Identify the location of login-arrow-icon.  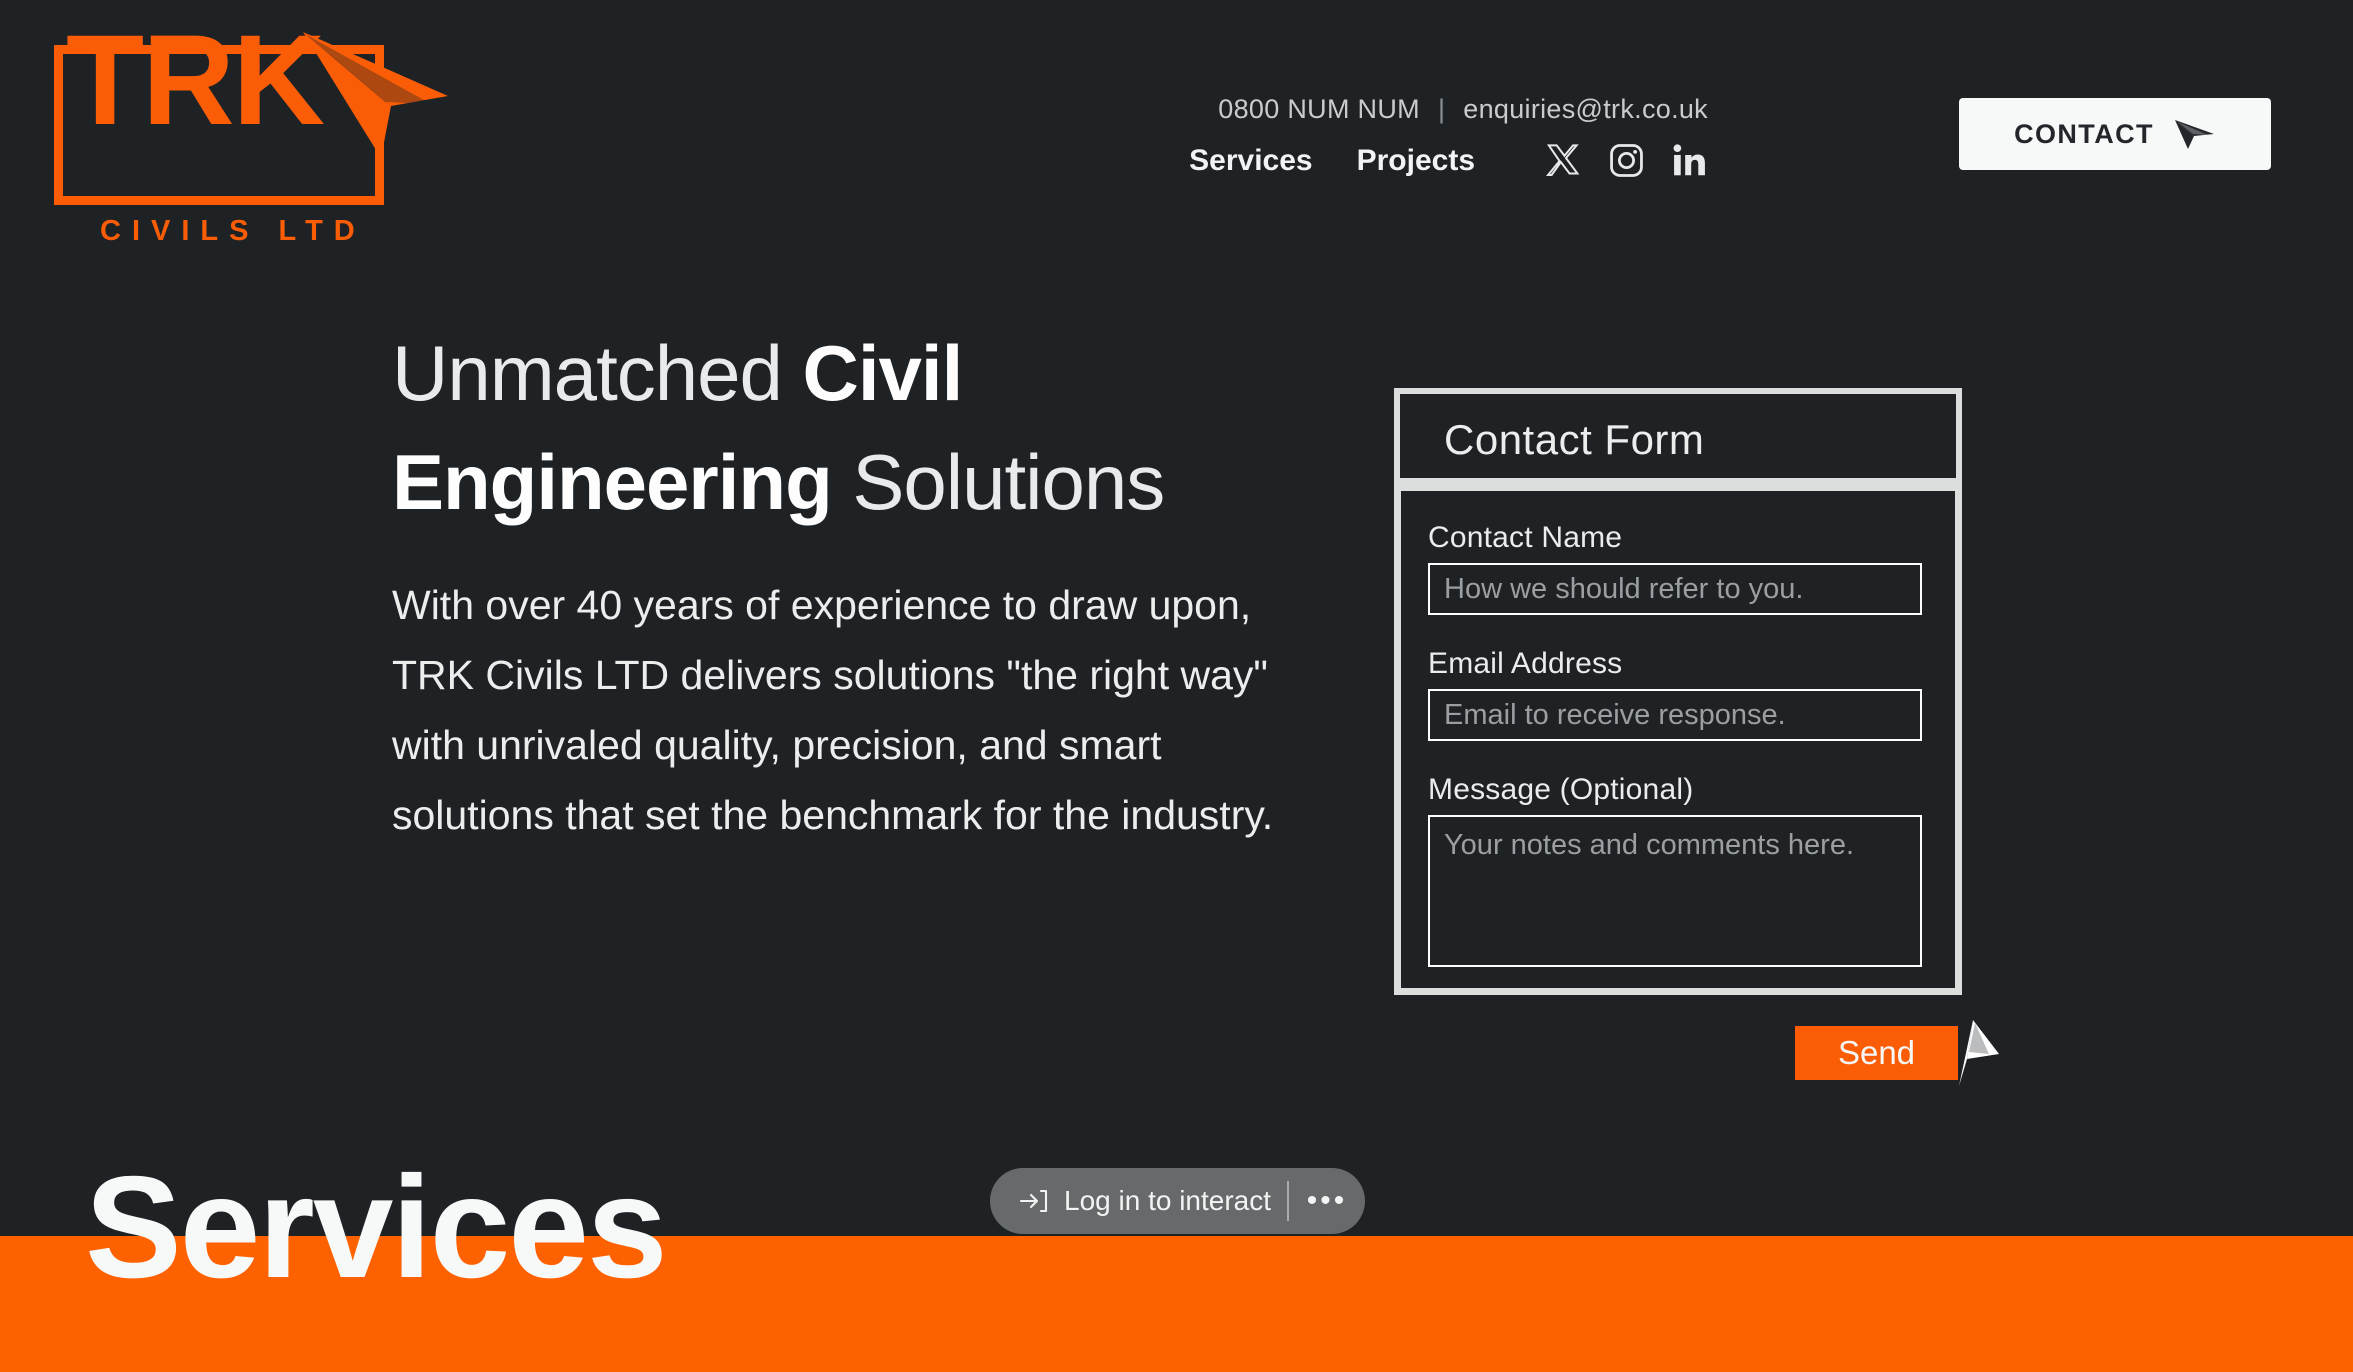
(1033, 1201).